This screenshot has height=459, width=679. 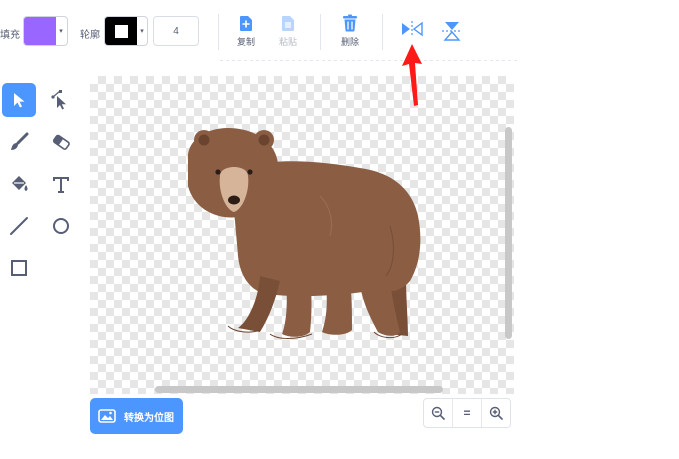 I want to click on copy-icon, so click(x=246, y=23).